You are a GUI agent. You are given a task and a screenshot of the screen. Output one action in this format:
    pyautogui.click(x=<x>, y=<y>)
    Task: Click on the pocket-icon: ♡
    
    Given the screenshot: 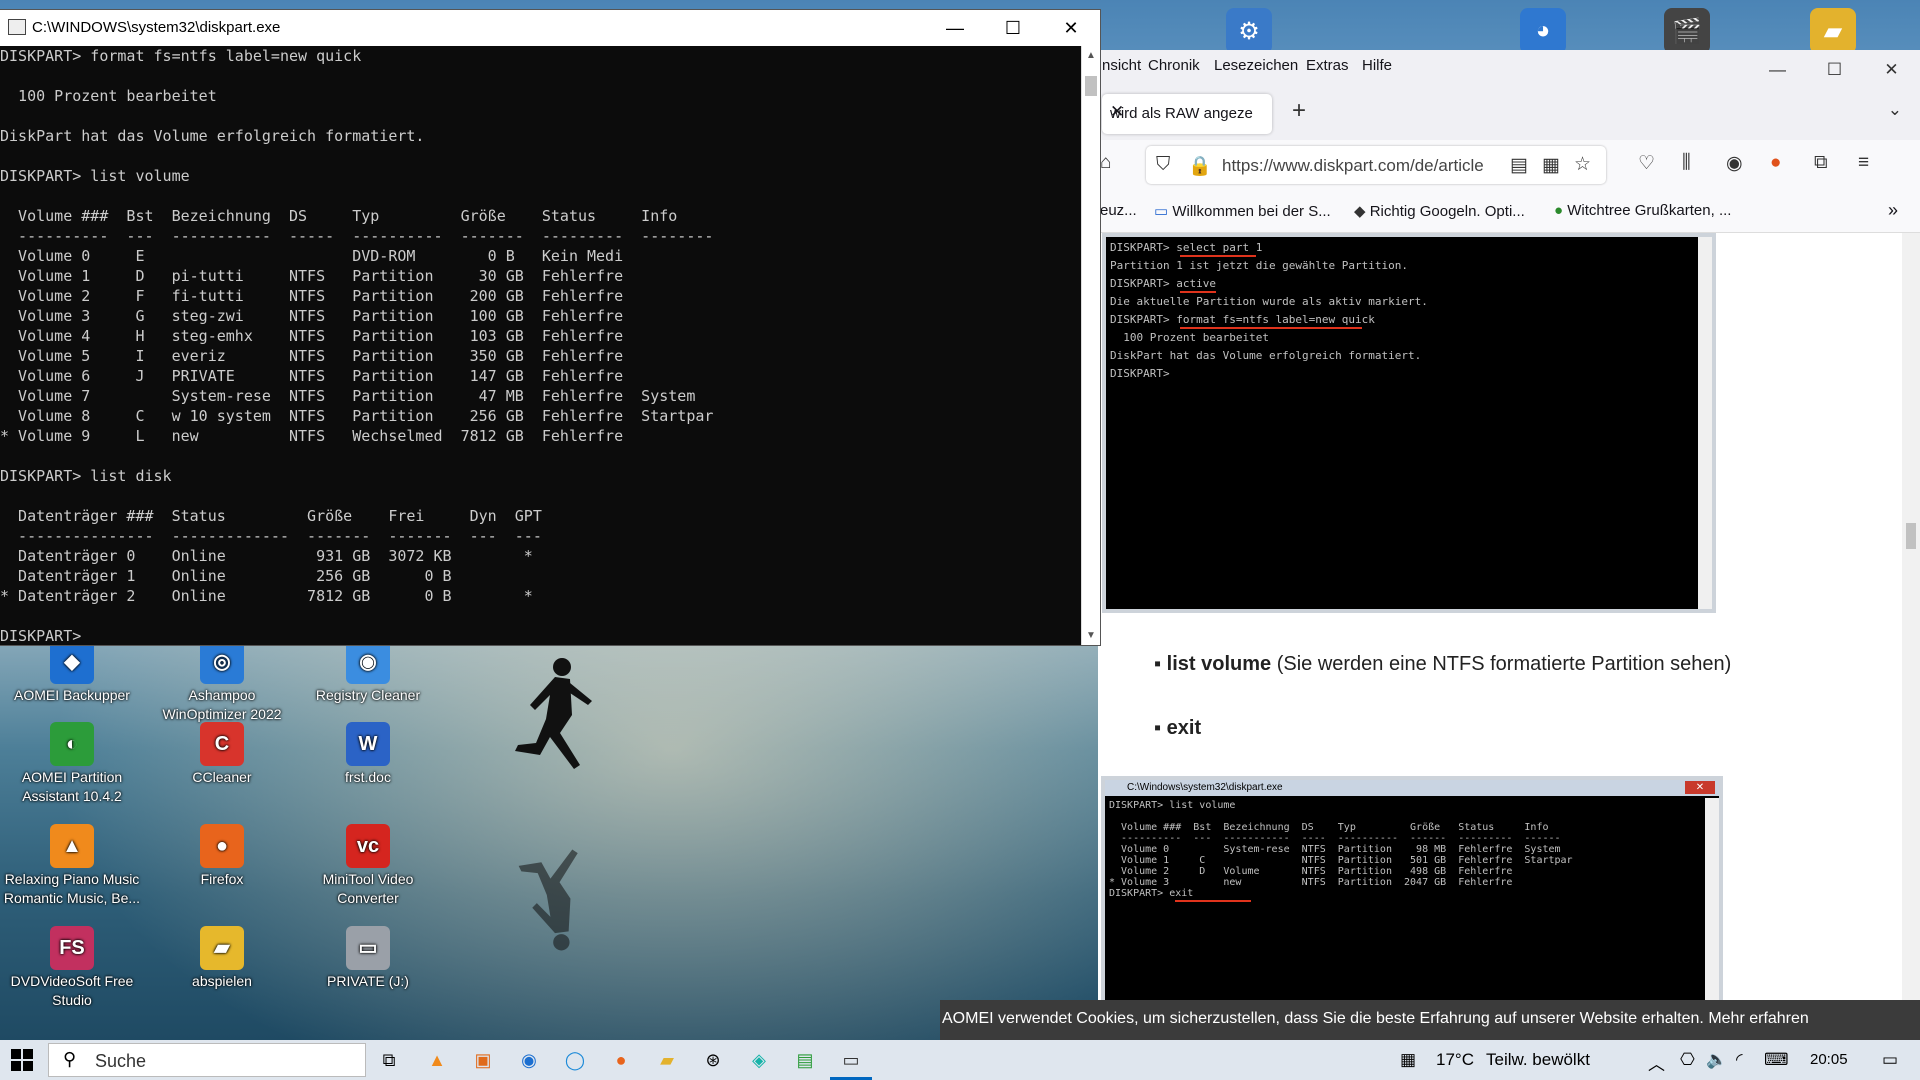 What is the action you would take?
    pyautogui.click(x=1646, y=163)
    